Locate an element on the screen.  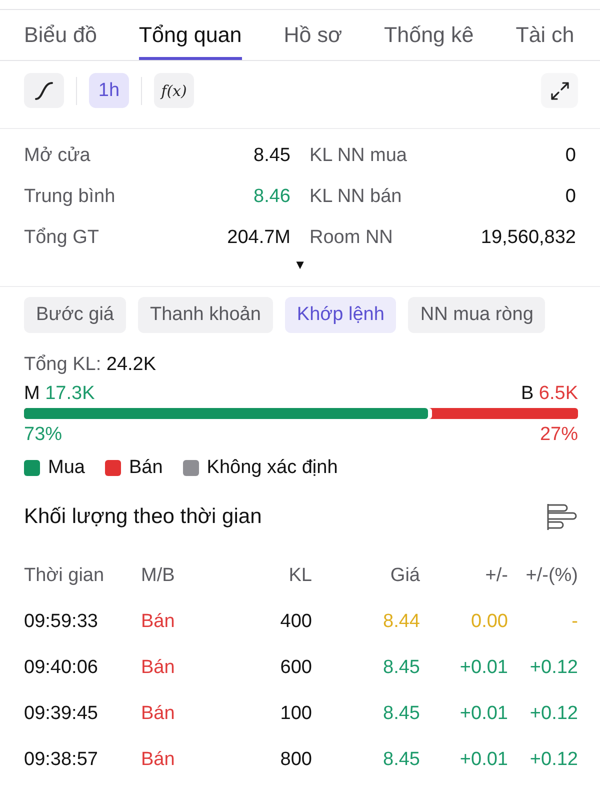
segment-tab: NN mua ròng is located at coordinates (477, 315).